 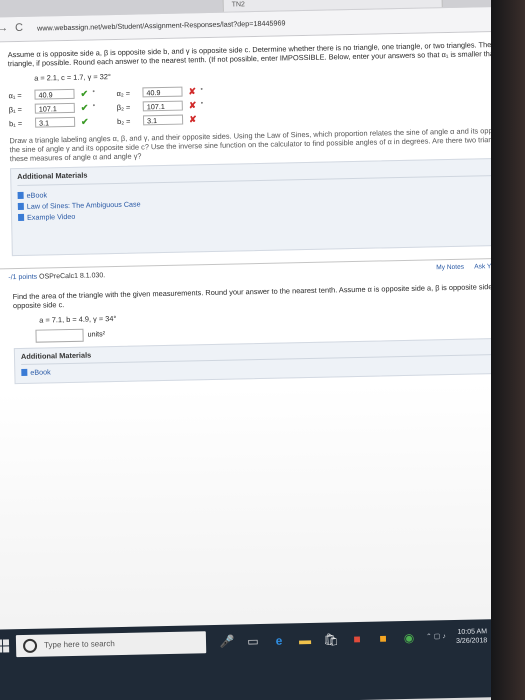 I want to click on law-of-sines-label: Law of Sines: The Ambiguous Case, so click(x=83, y=205).